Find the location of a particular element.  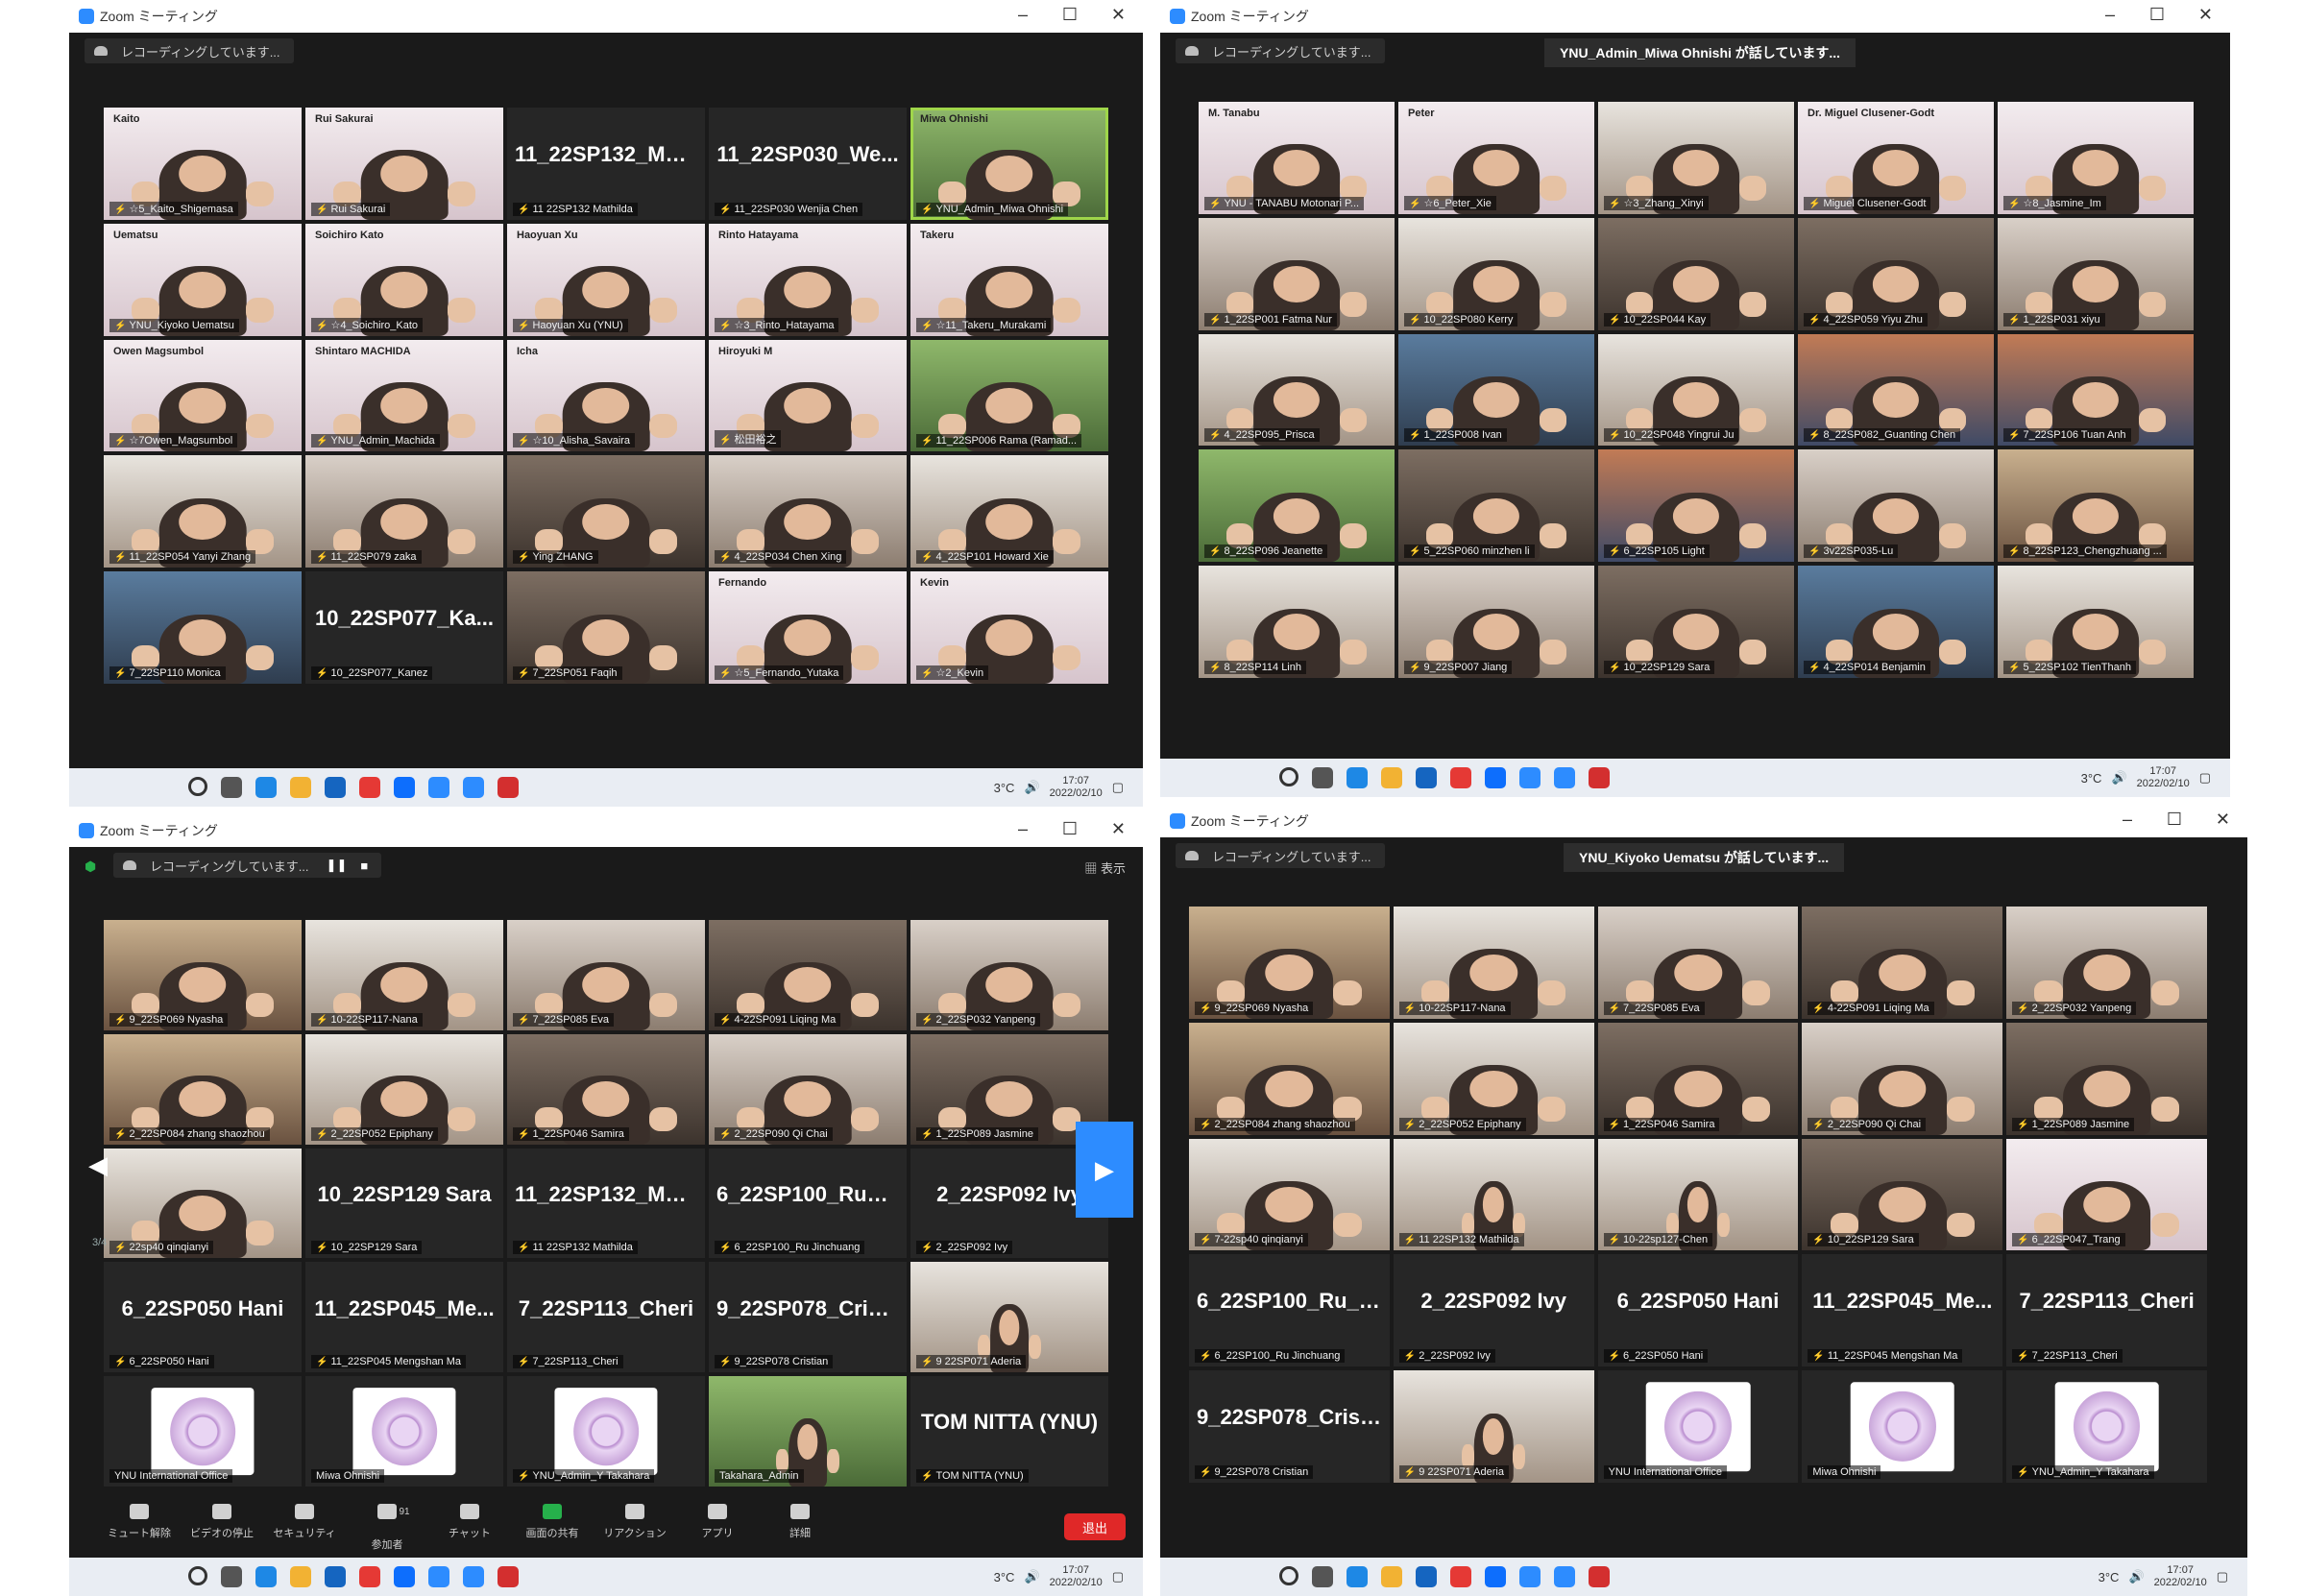

participant-tile: 10_22SP129 Sara 10_22SP129 Sara is located at coordinates (404, 1203).